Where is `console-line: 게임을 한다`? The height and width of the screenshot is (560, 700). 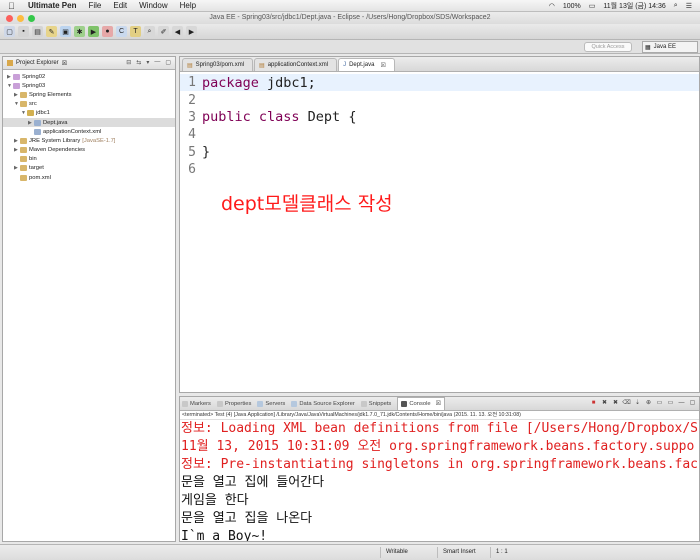
console-line: 게임을 한다 is located at coordinates (215, 500).